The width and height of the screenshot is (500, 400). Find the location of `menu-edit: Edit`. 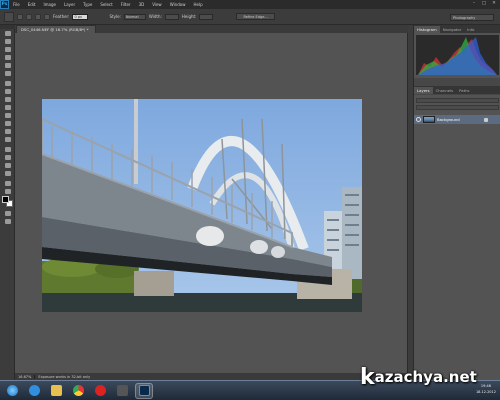

menu-edit: Edit is located at coordinates (32, 4).